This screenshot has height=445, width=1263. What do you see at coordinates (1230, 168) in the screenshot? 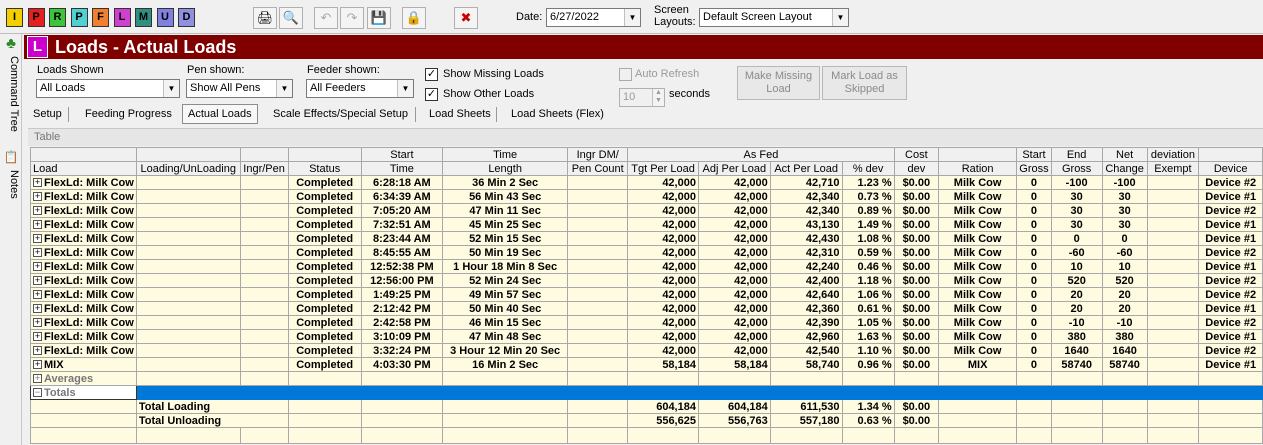
I see `column-header: Device` at bounding box center [1230, 168].